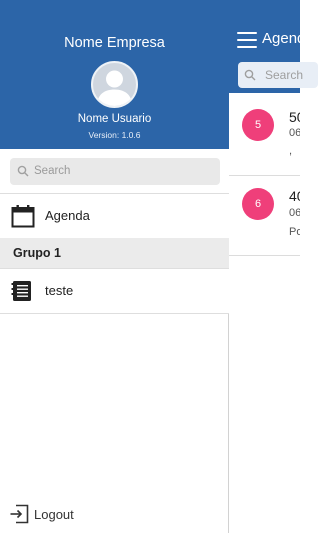 The image size is (320, 533). What do you see at coordinates (294, 232) in the screenshot?
I see `appointment-extra: Po` at bounding box center [294, 232].